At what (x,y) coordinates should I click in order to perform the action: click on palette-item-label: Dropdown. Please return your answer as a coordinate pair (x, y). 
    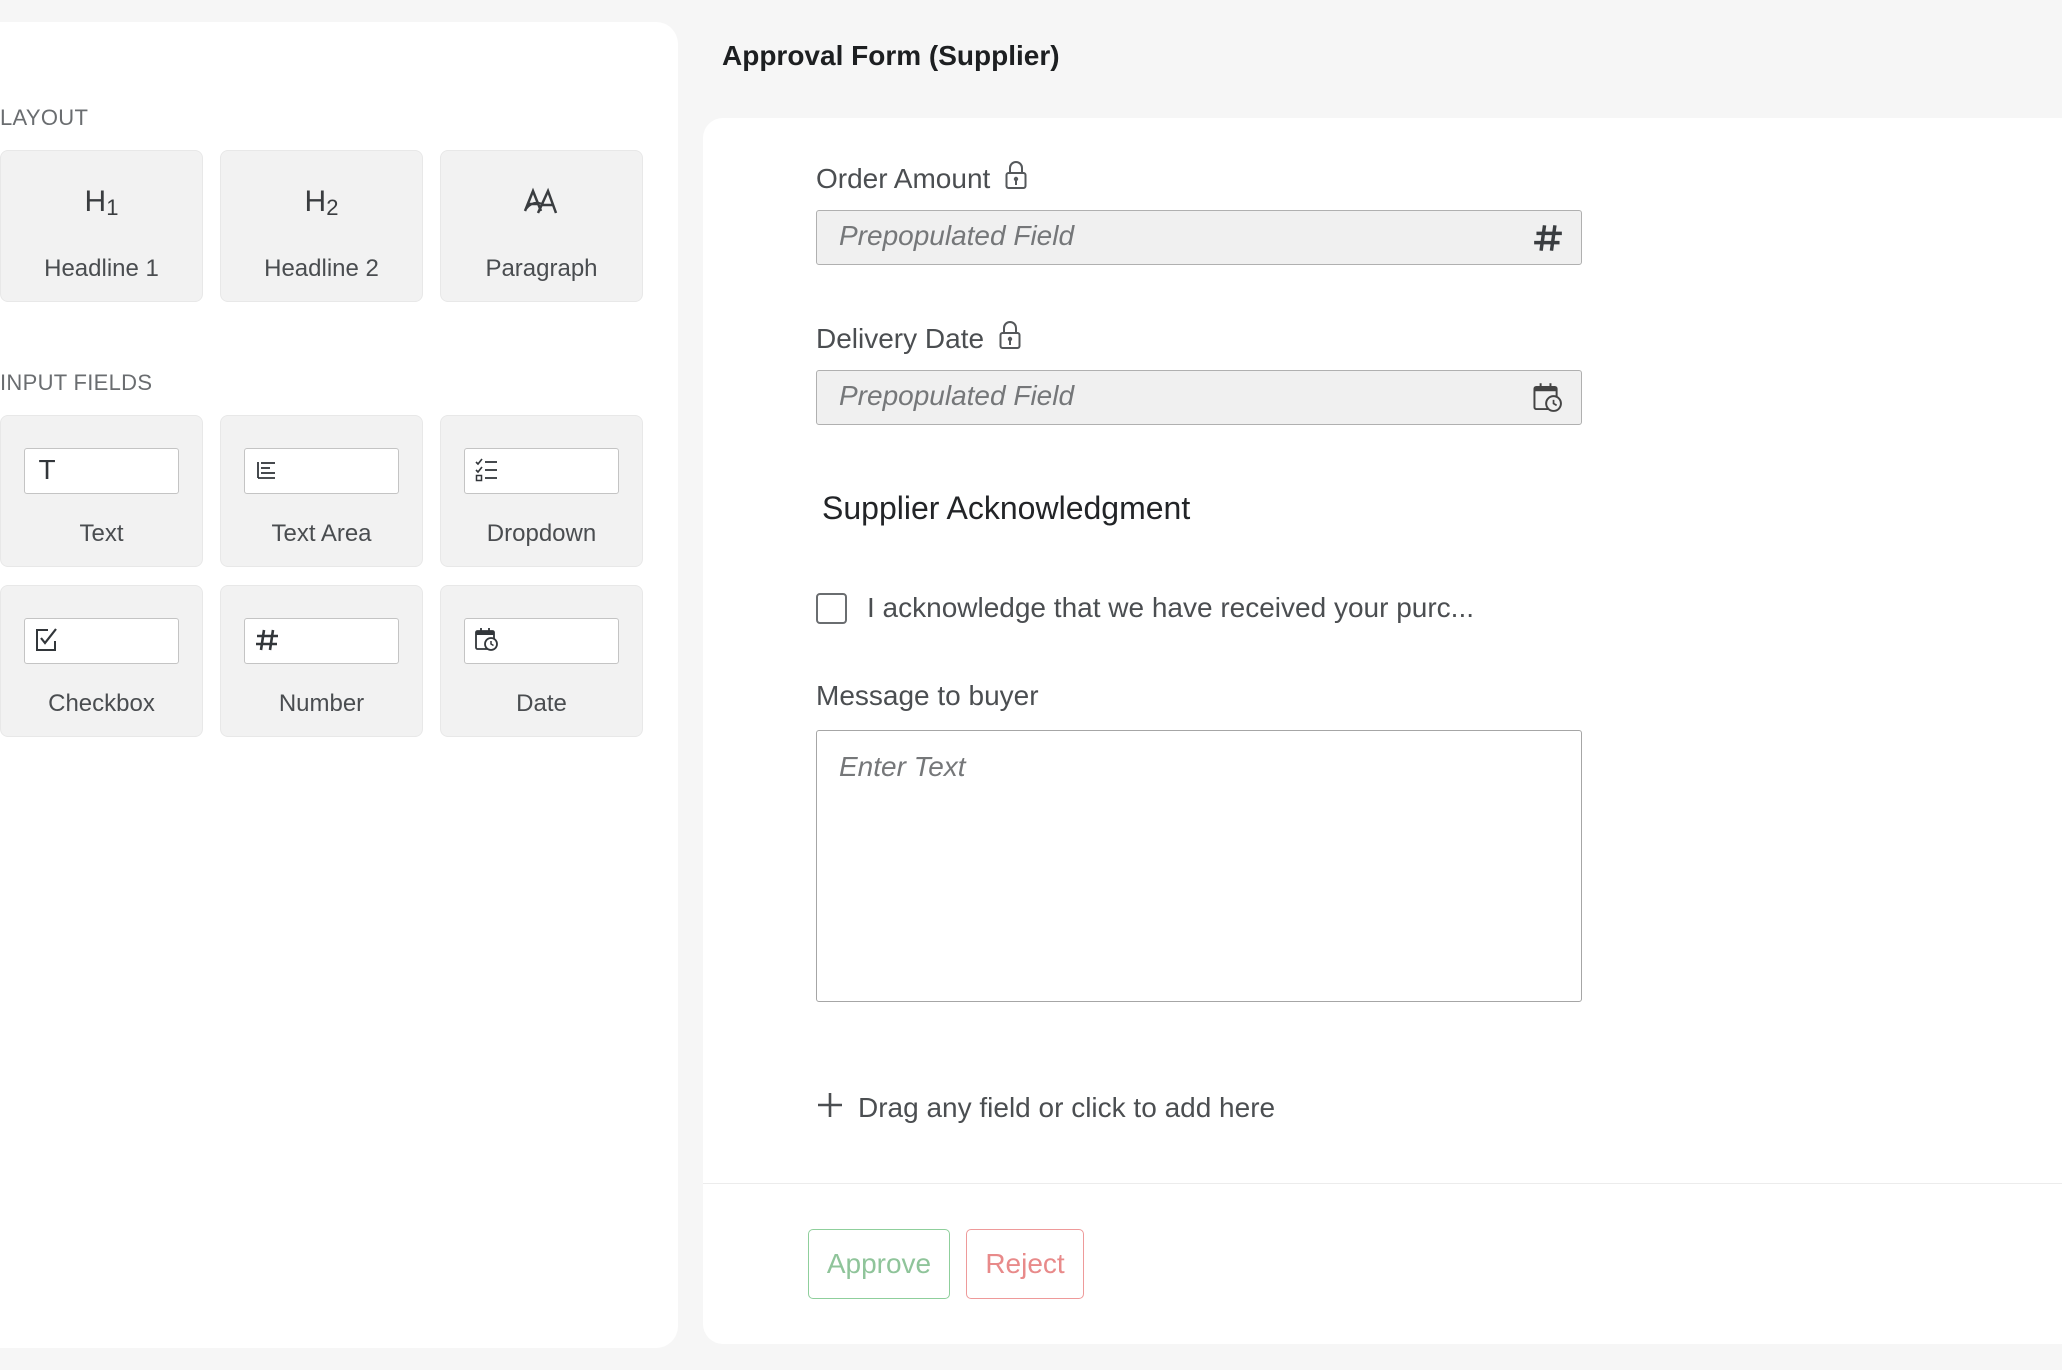
    Looking at the image, I should click on (541, 533).